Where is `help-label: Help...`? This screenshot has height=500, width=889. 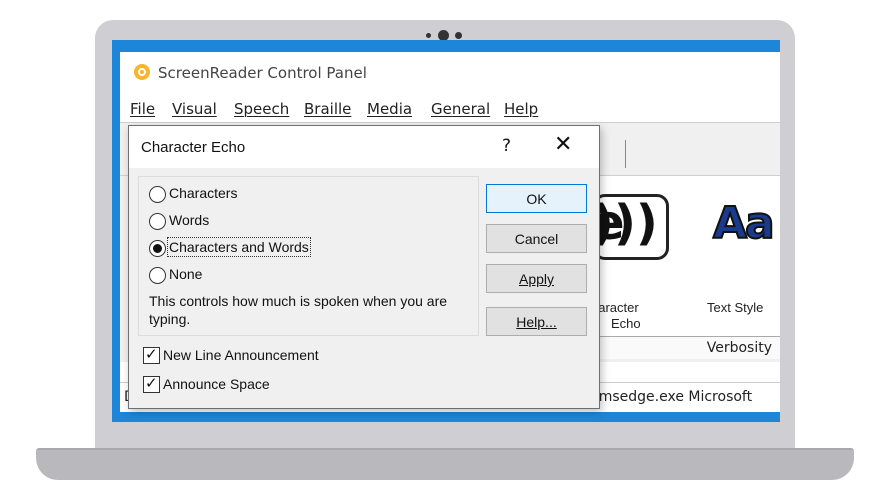
help-label: Help... is located at coordinates (536, 322).